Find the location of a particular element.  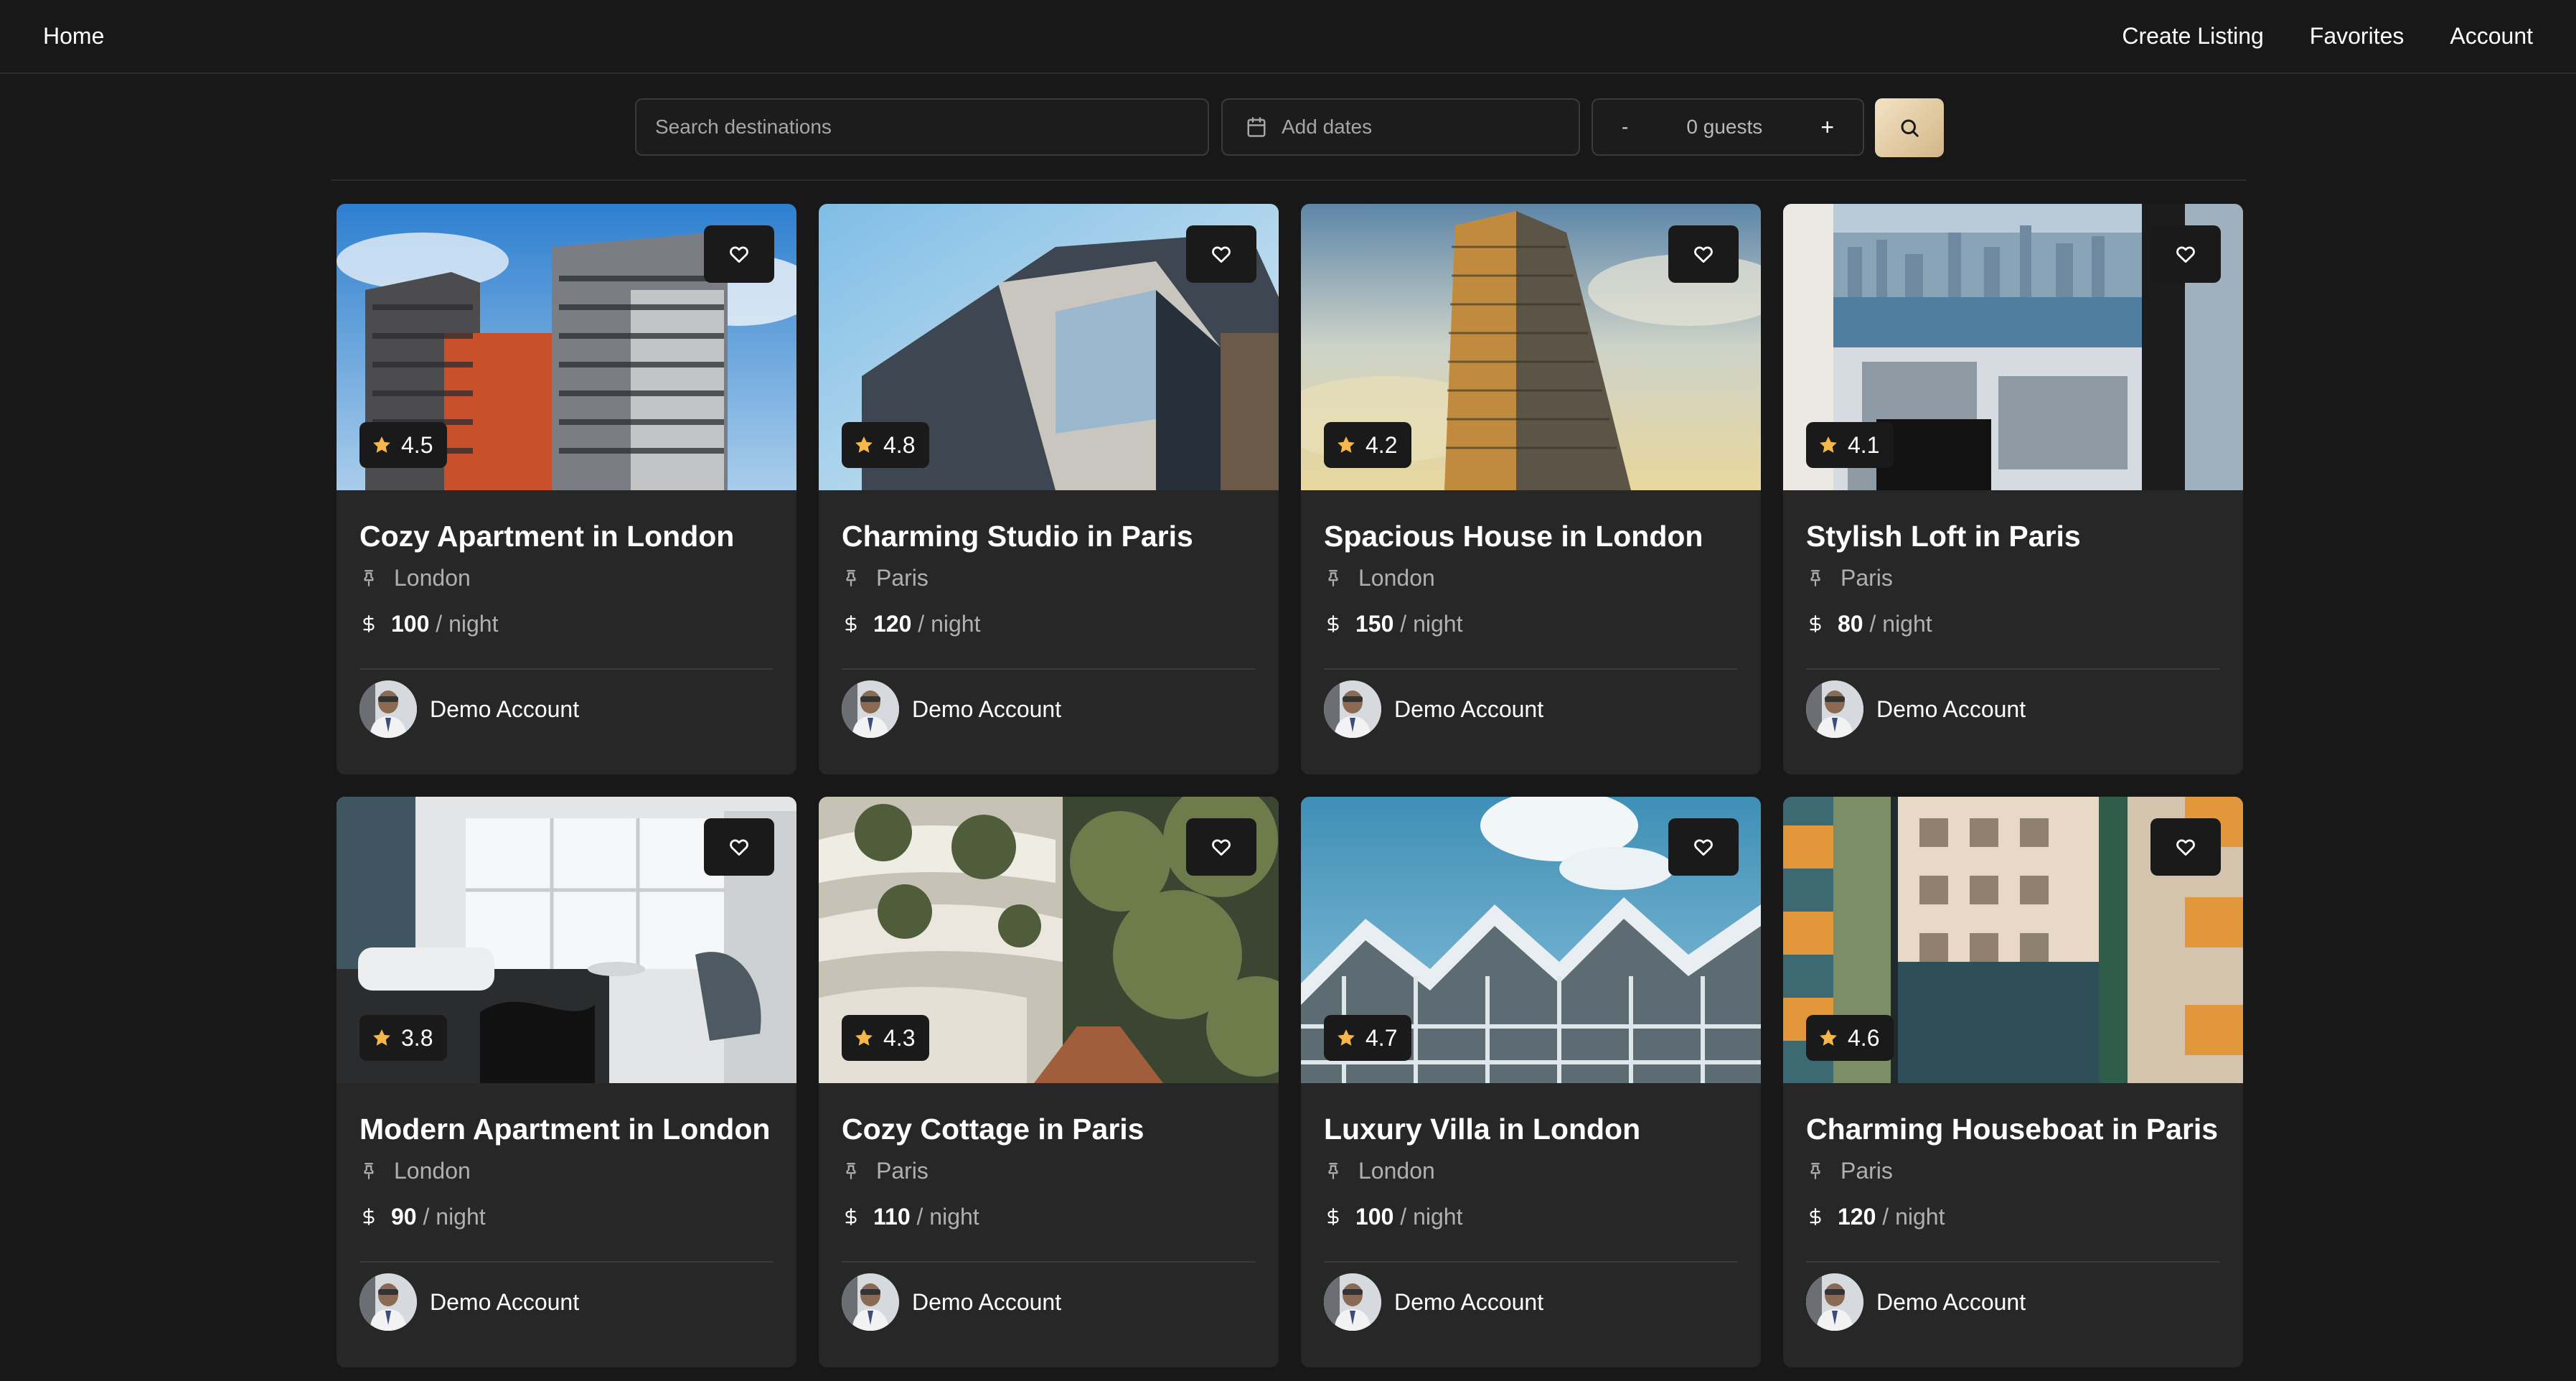

nav-home-link: Home is located at coordinates (73, 36).